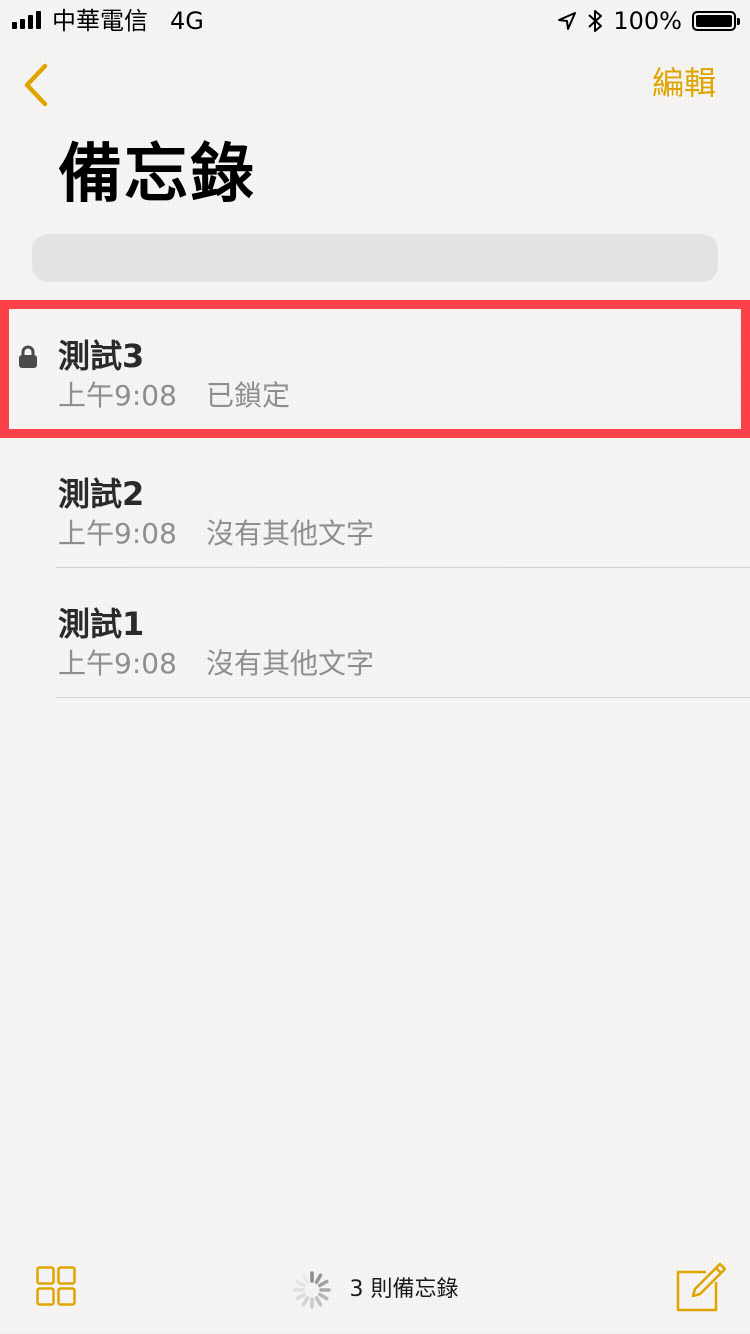  Describe the element at coordinates (375, 369) in the screenshot. I see `note-row-locked: 測試3 上午9:08 已鎖定` at that location.